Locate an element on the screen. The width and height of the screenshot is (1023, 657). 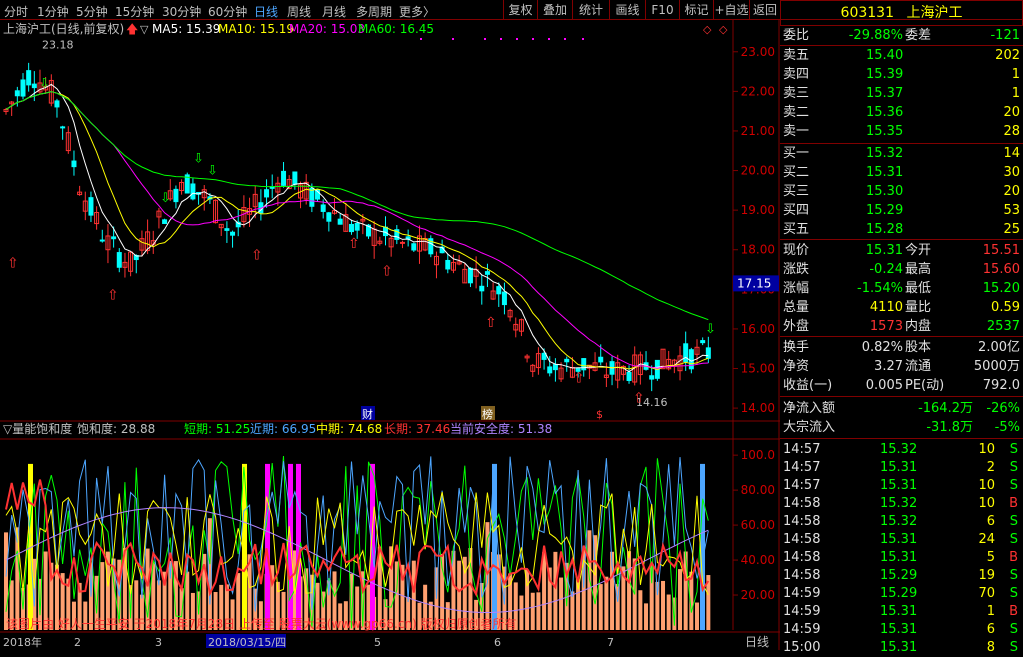
price-tick-label: 19.00 is located at coordinates (758, 210).